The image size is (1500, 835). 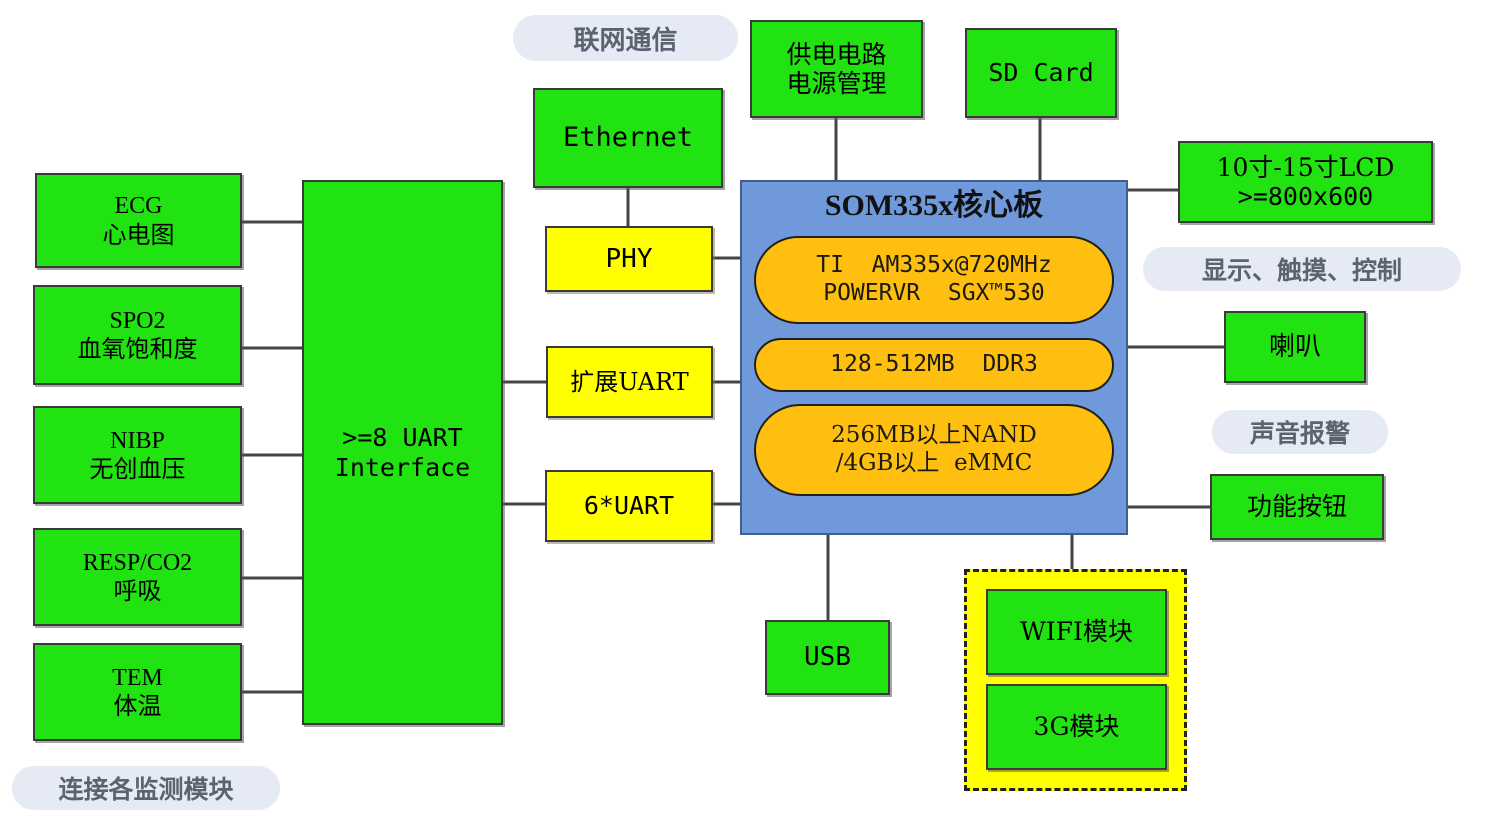 I want to click on sensors-group-label-text: 连接各监测模块, so click(x=146, y=789).